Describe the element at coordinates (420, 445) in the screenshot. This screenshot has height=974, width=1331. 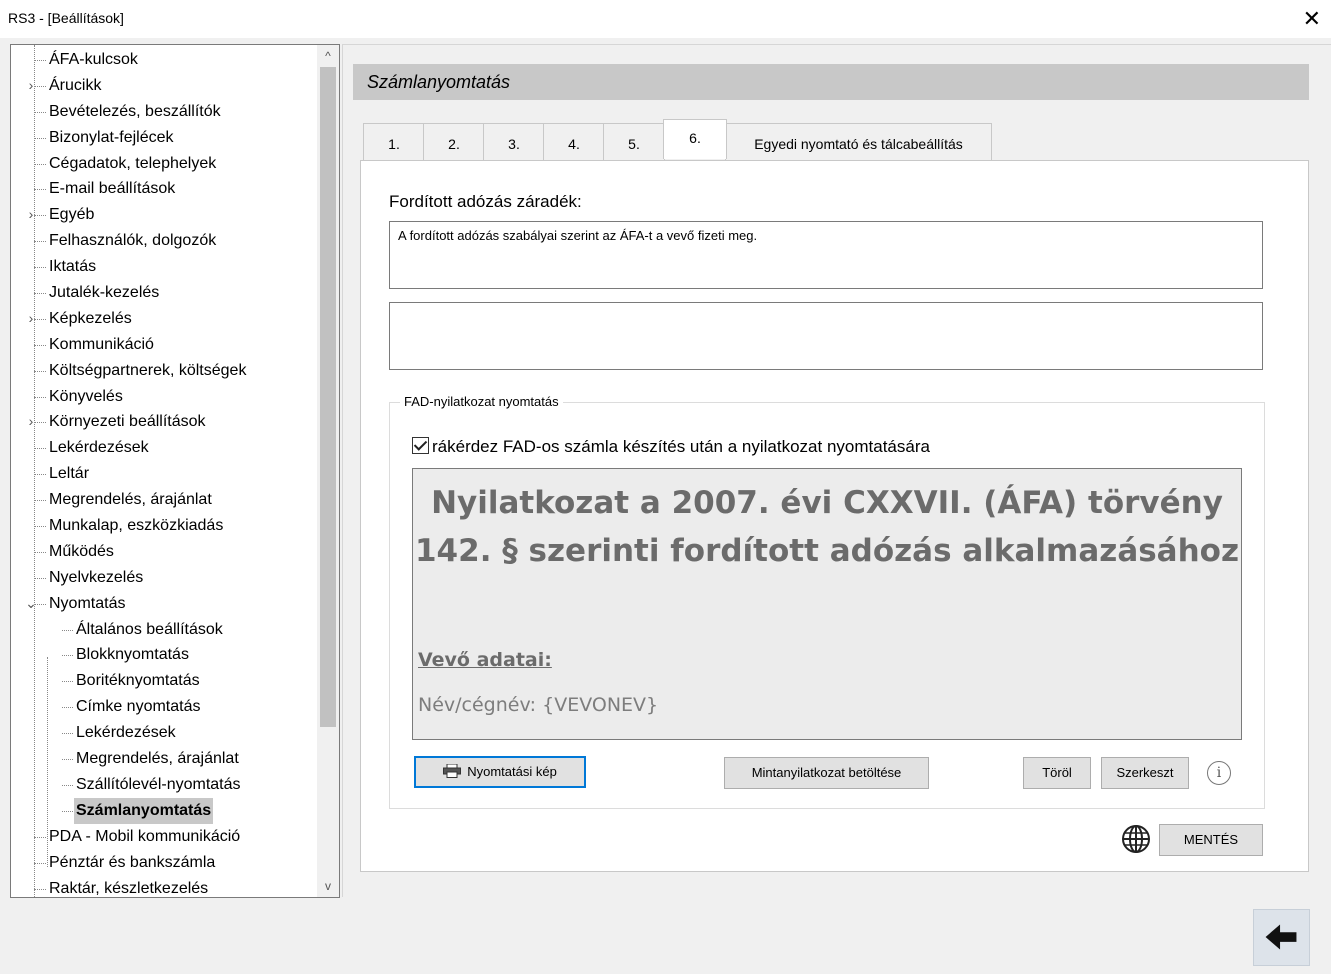
I see `checkbox-checked-icon` at that location.